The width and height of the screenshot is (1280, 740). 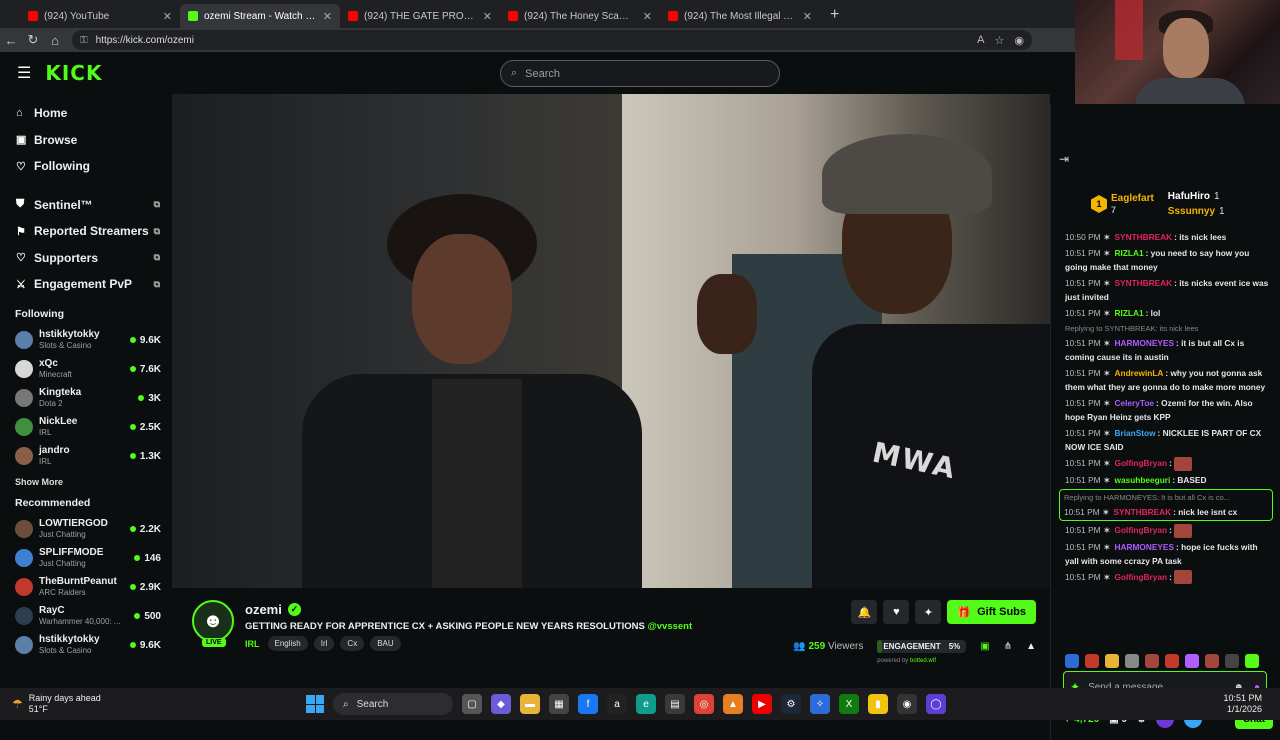 What do you see at coordinates (1189, 196) in the screenshot?
I see `gifter-name: HafuHiro` at bounding box center [1189, 196].